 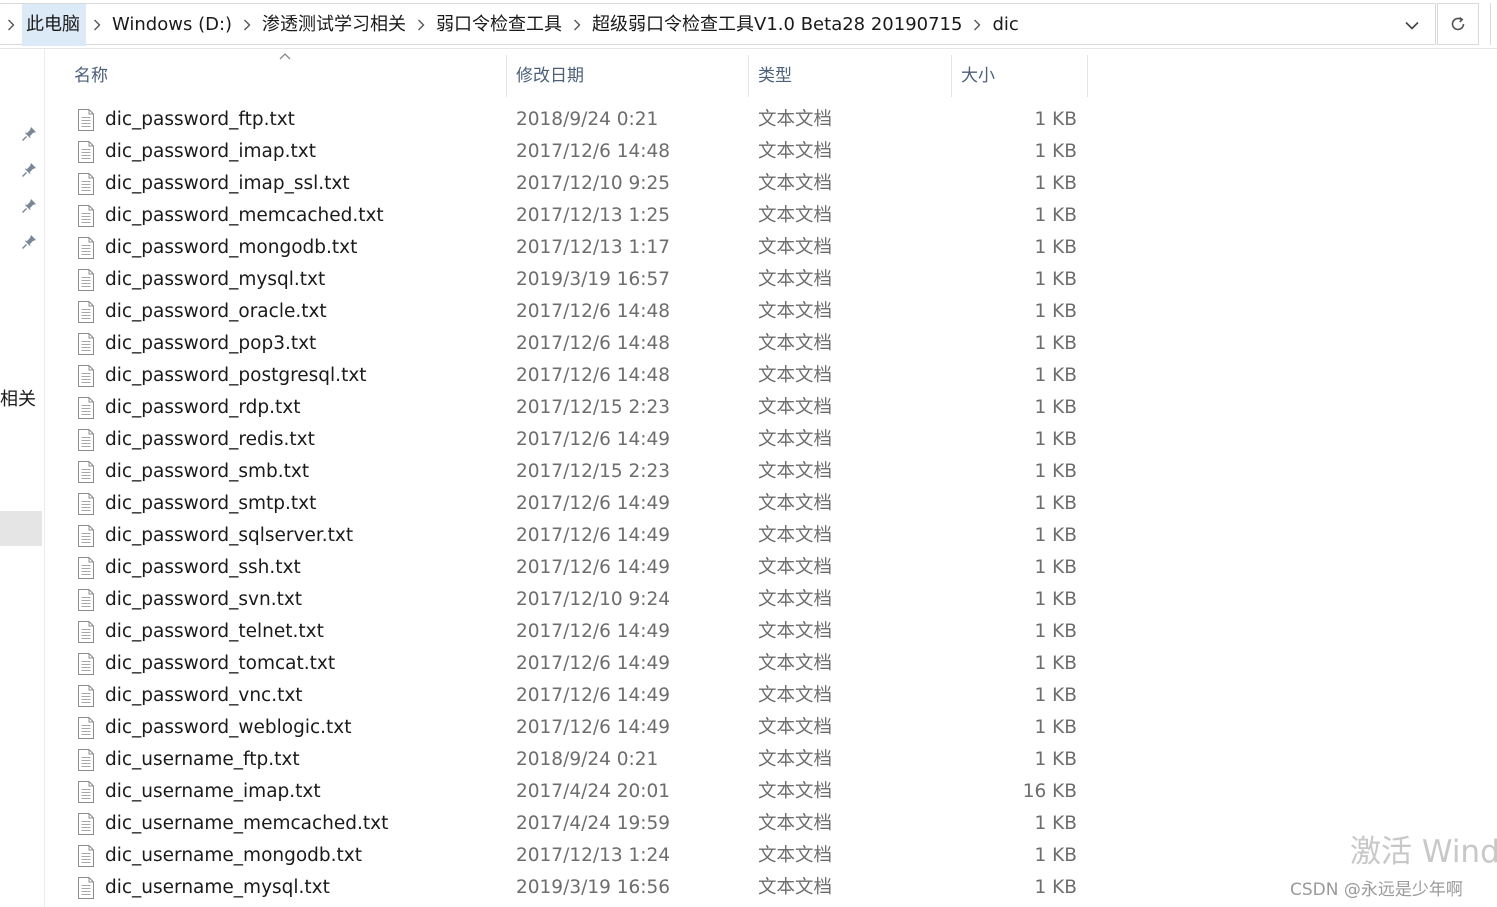 I want to click on search-box, so click(x=1493, y=24).